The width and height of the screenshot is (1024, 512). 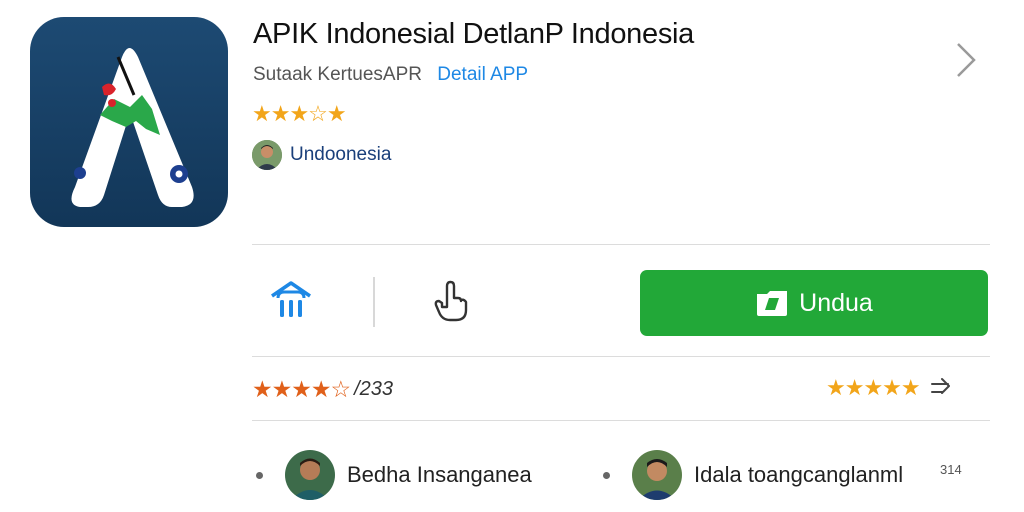 I want to click on review-count-badge: 314, so click(x=951, y=469).